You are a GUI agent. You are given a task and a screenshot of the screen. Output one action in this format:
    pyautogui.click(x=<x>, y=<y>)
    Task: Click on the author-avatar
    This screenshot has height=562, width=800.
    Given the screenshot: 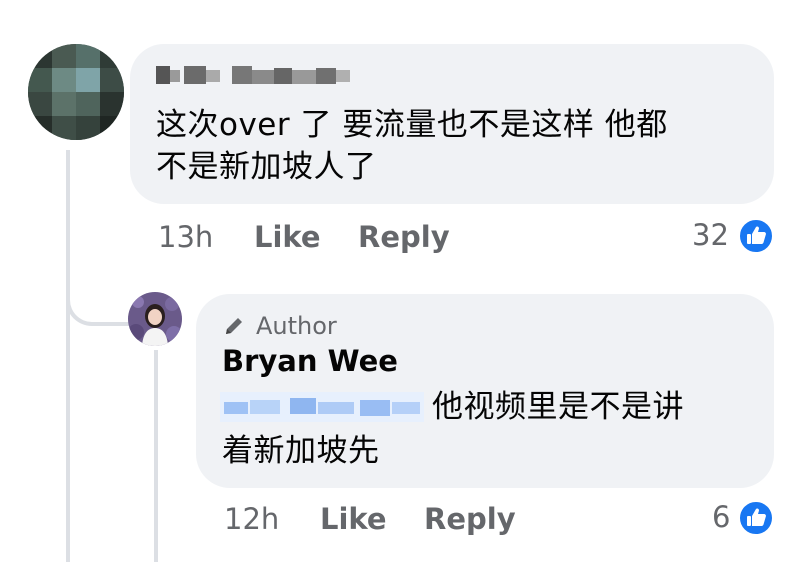 What is the action you would take?
    pyautogui.click(x=155, y=319)
    